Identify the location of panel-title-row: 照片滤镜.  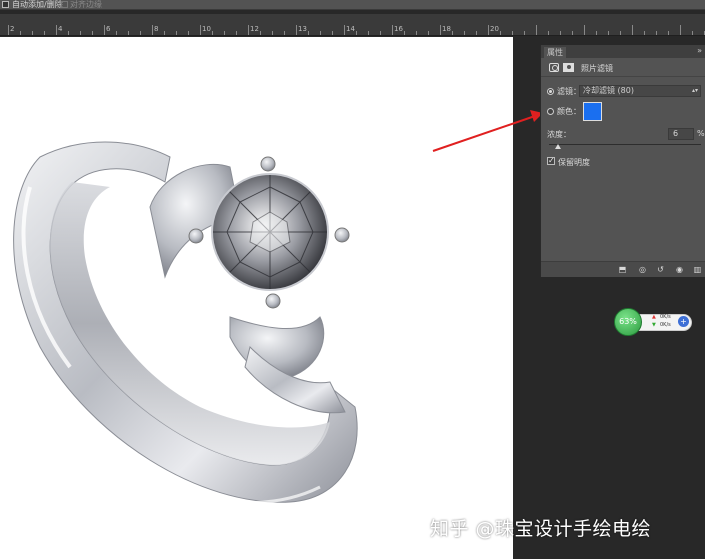
(623, 68).